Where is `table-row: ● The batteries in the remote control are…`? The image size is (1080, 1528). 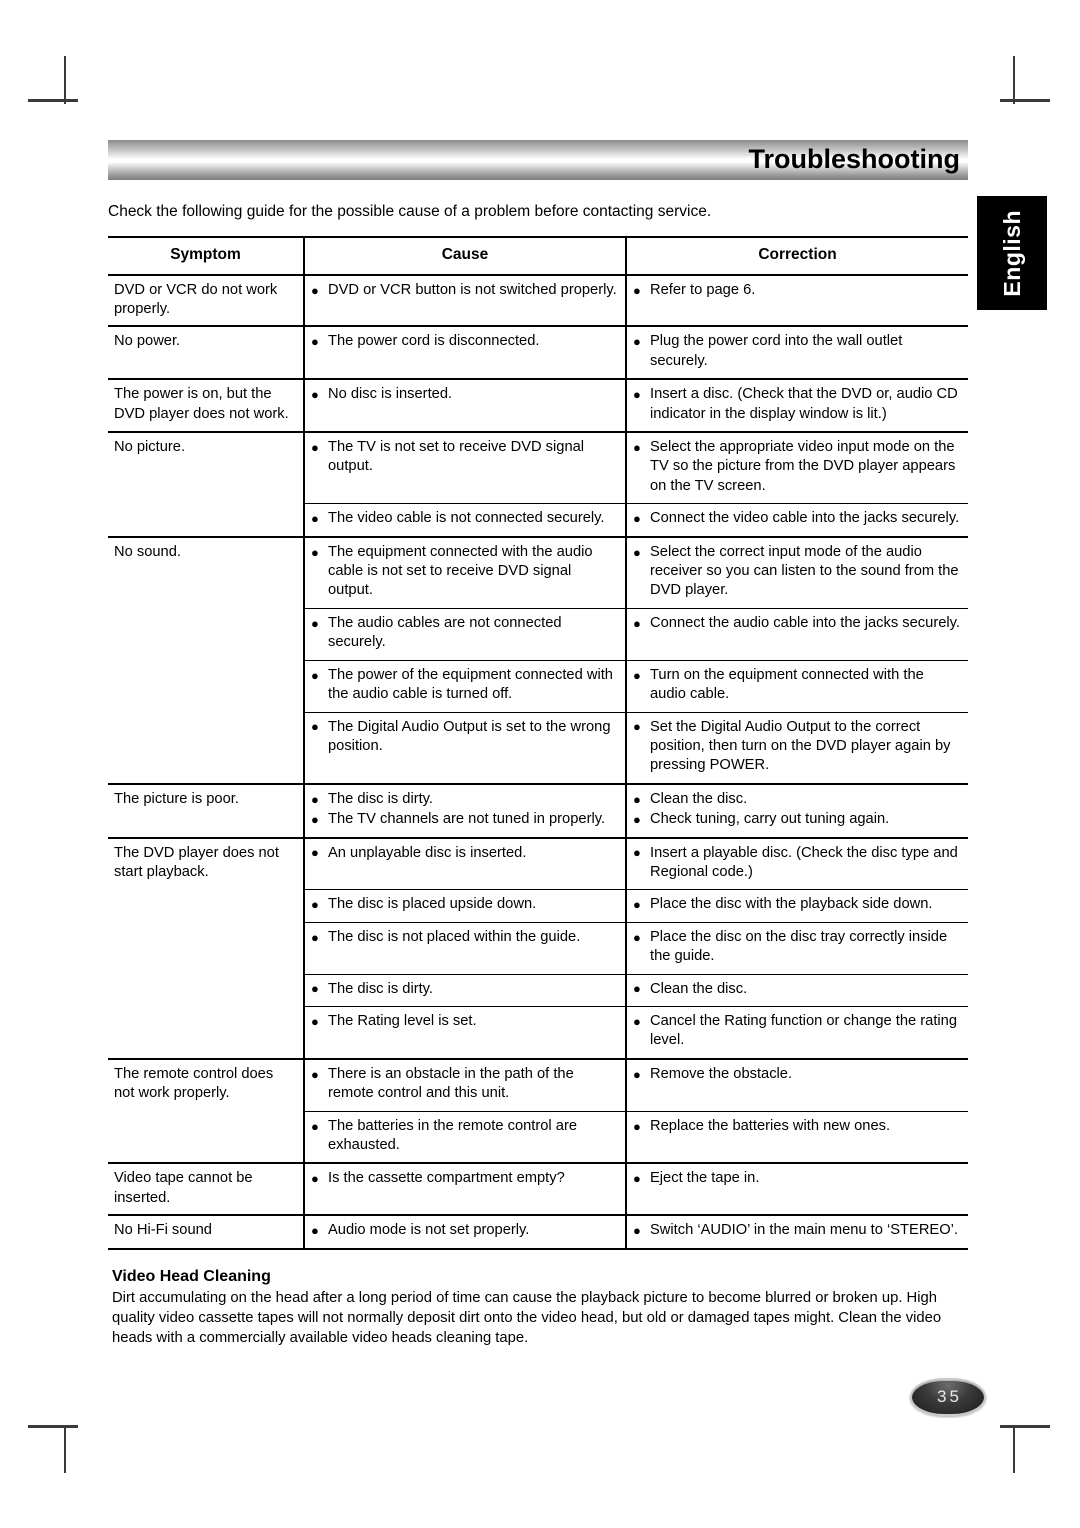 table-row: ● The batteries in the remote control are… is located at coordinates (538, 1137).